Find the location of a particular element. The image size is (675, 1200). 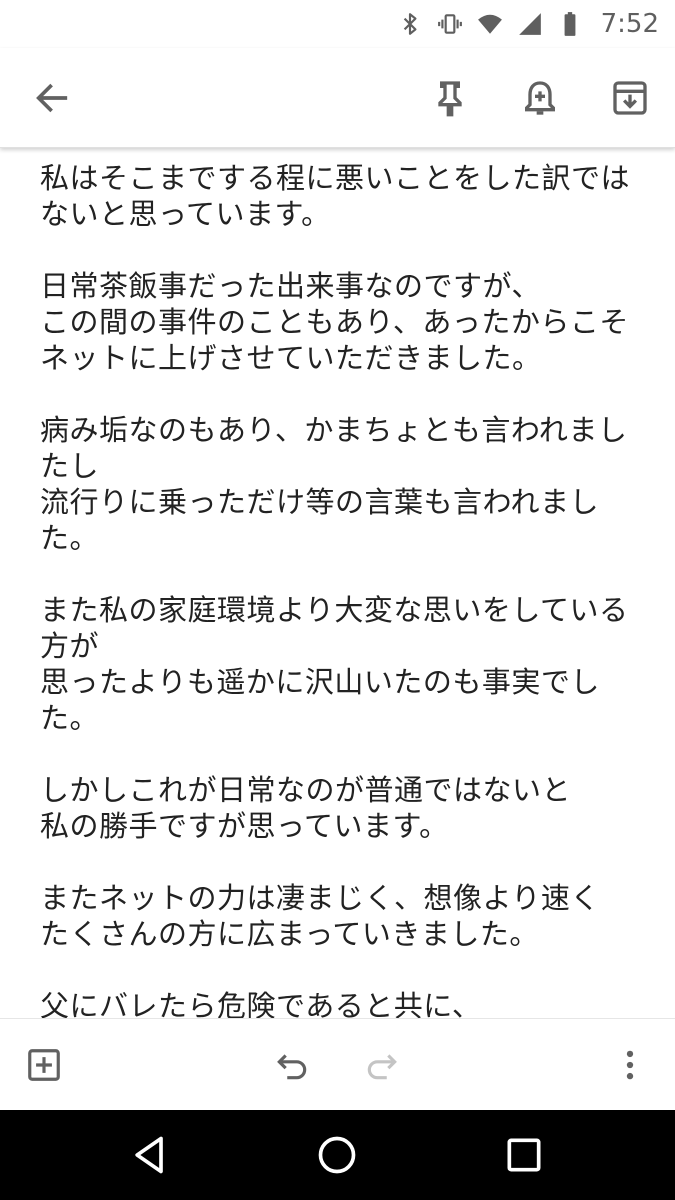

archive-icon is located at coordinates (630, 98).